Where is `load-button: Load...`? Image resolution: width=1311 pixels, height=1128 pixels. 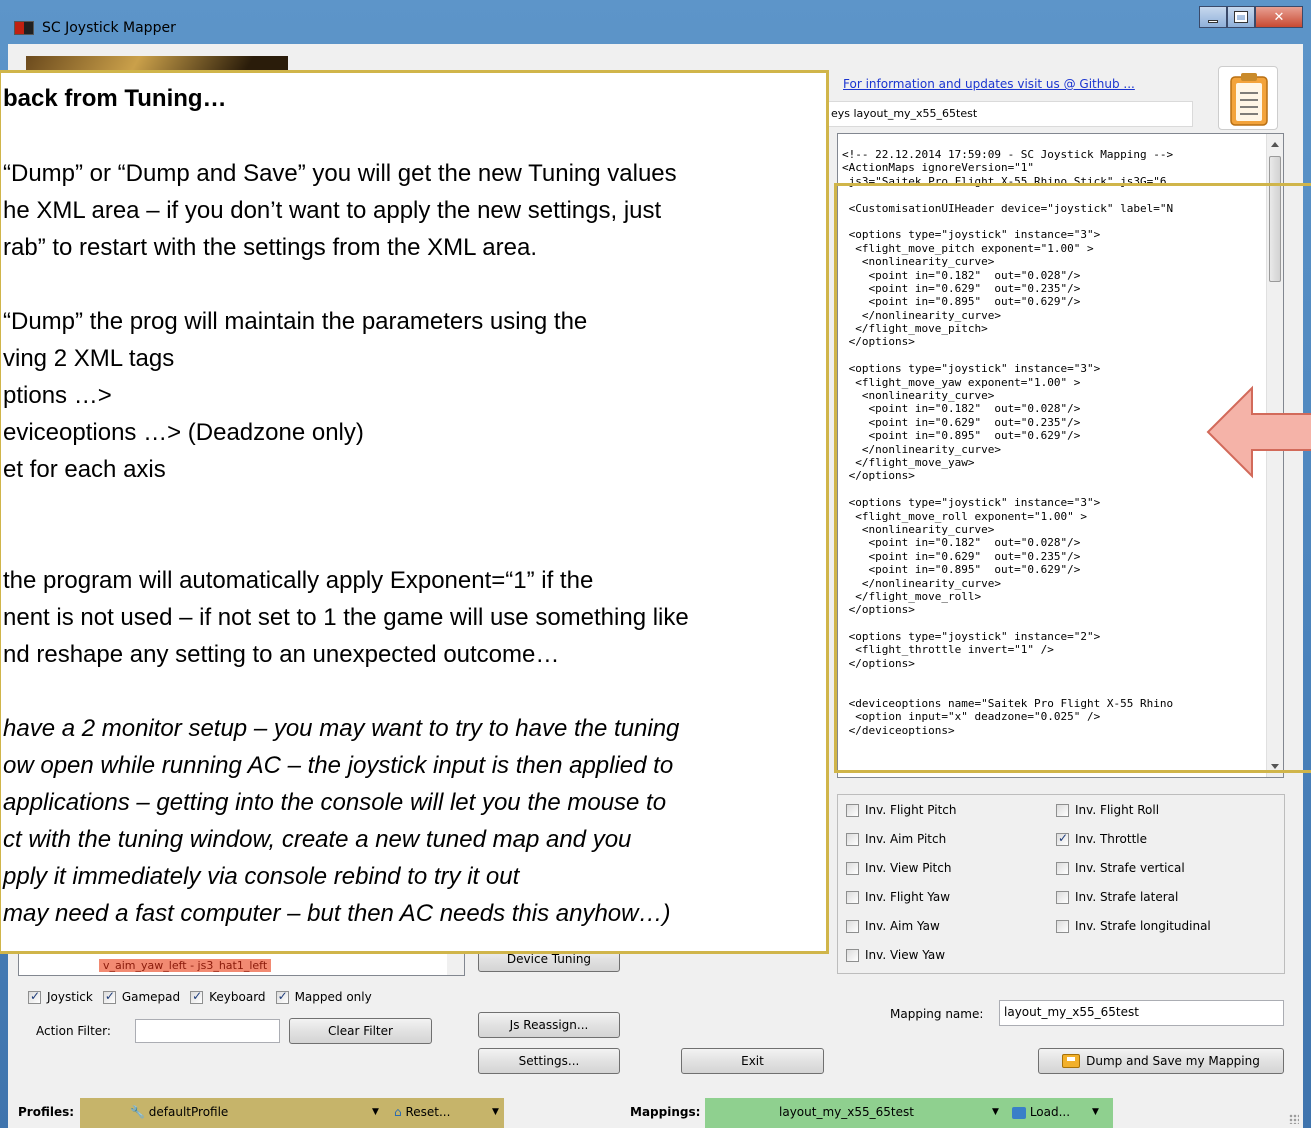 load-button: Load... is located at coordinates (1041, 1112).